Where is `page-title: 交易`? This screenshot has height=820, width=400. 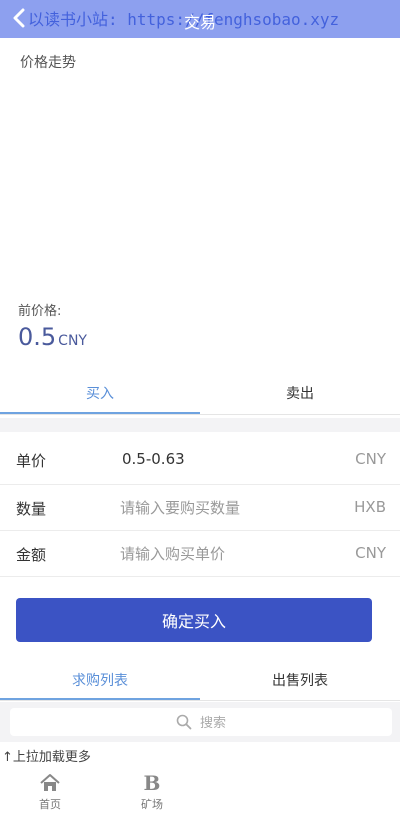 page-title: 交易 is located at coordinates (199, 22).